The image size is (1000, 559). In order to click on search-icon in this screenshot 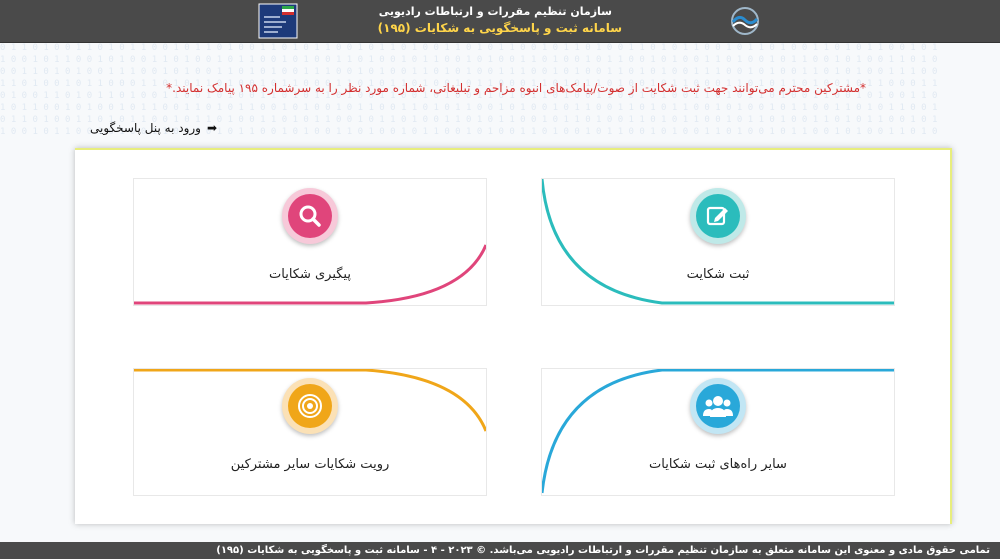, I will do `click(310, 216)`.